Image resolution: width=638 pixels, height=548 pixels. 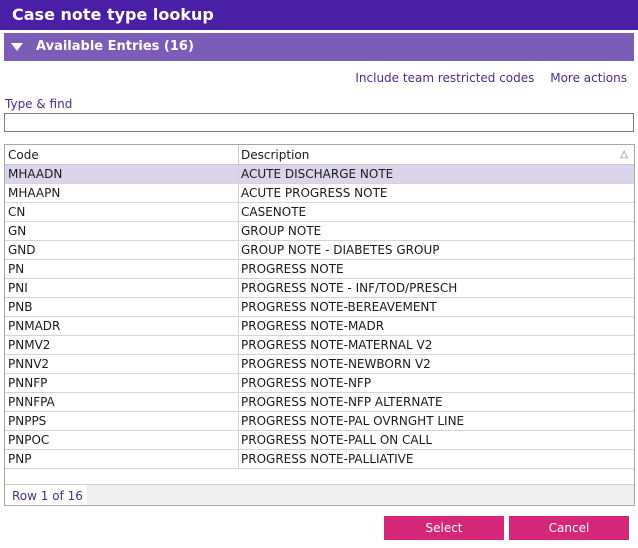 I want to click on cell-description: PROGRESS NOTE-MATERNAL V2, so click(x=337, y=345).